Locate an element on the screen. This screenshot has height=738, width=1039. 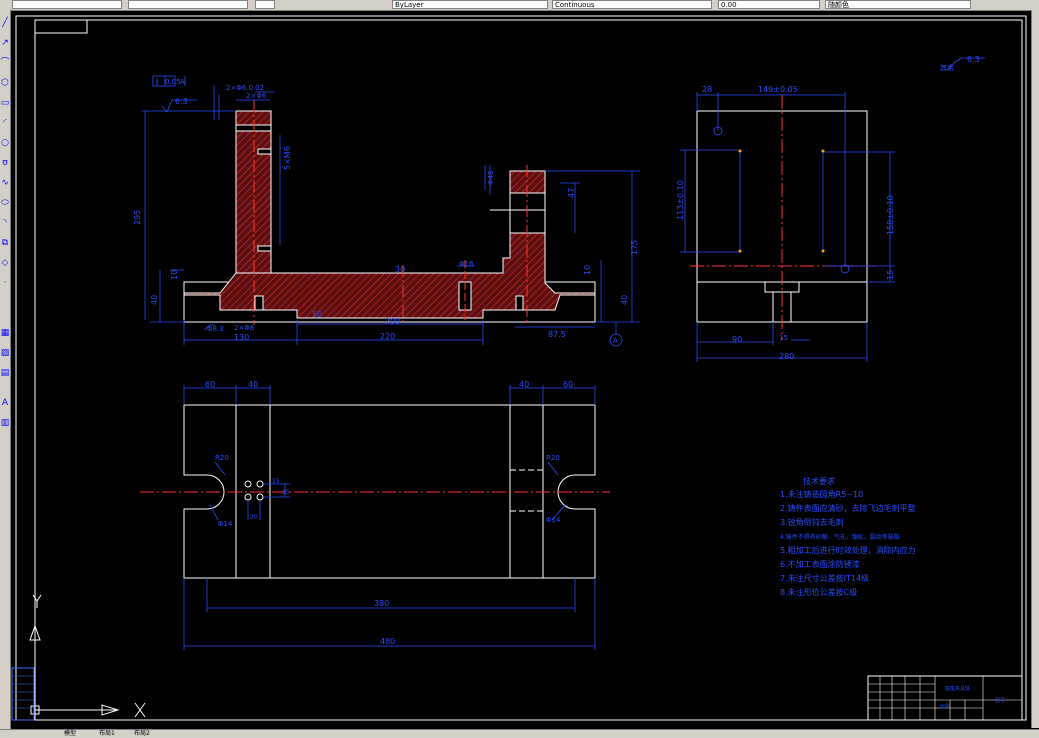
tech-req-line: 6.不加工表面涂防锈漆 is located at coordinates (820, 564).